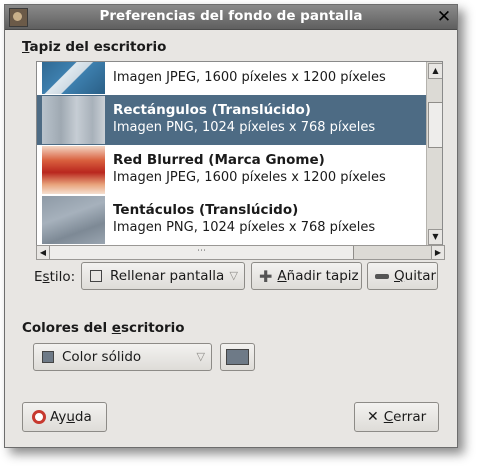 This screenshot has width=477, height=471. I want to click on label-part: scritorio, so click(152, 328).